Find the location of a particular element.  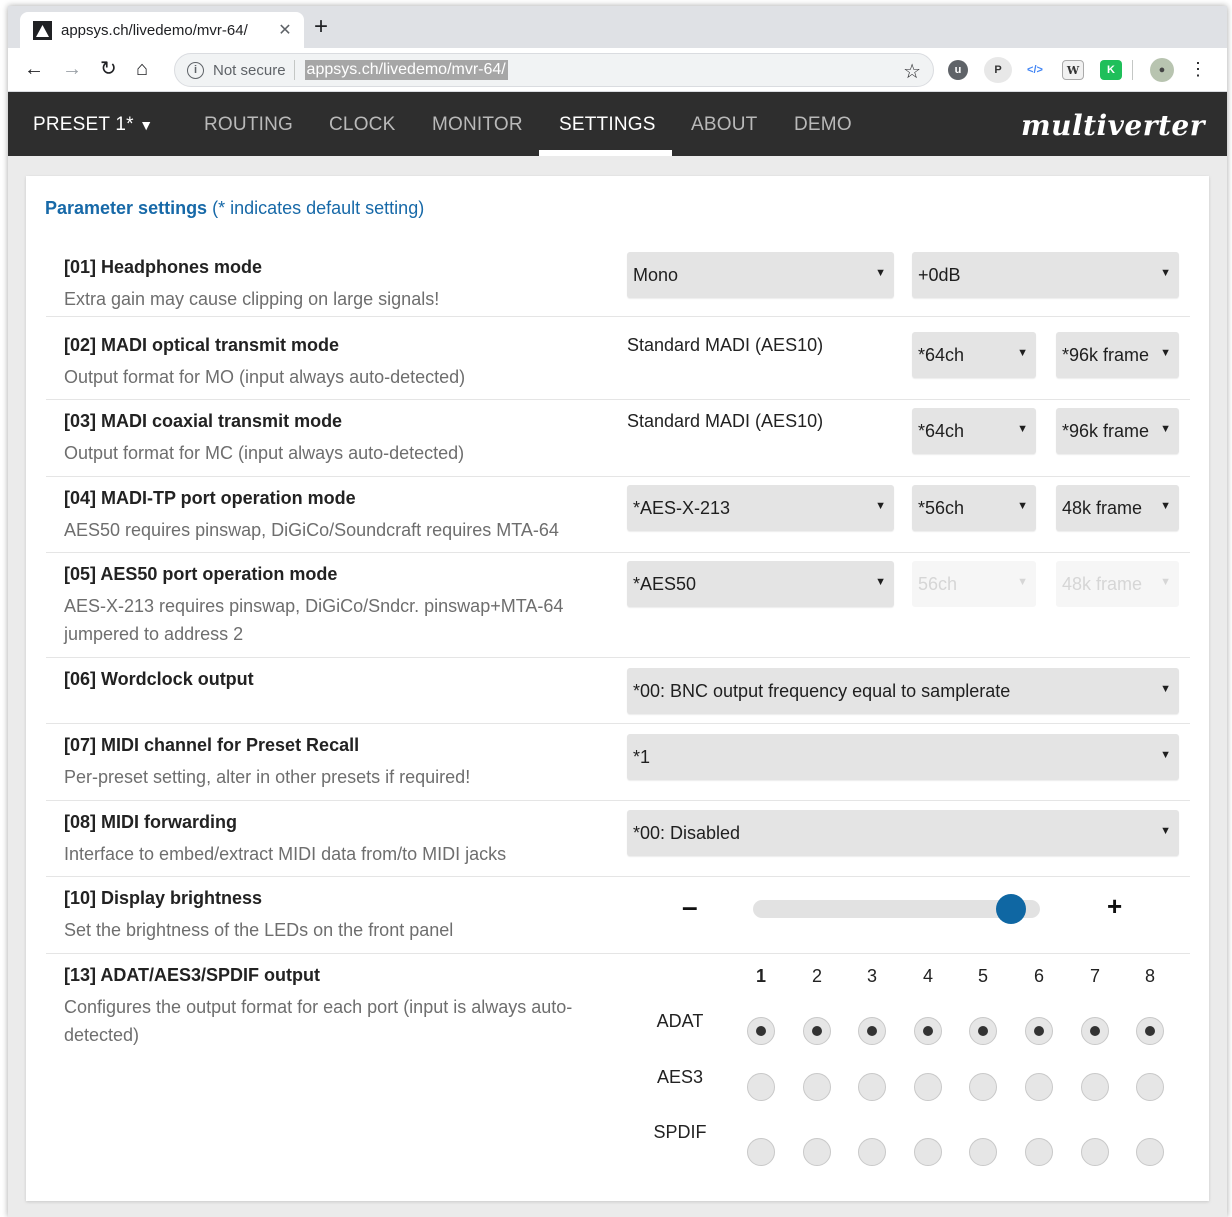

port-6-spdif-radio is located at coordinates (1039, 1152).